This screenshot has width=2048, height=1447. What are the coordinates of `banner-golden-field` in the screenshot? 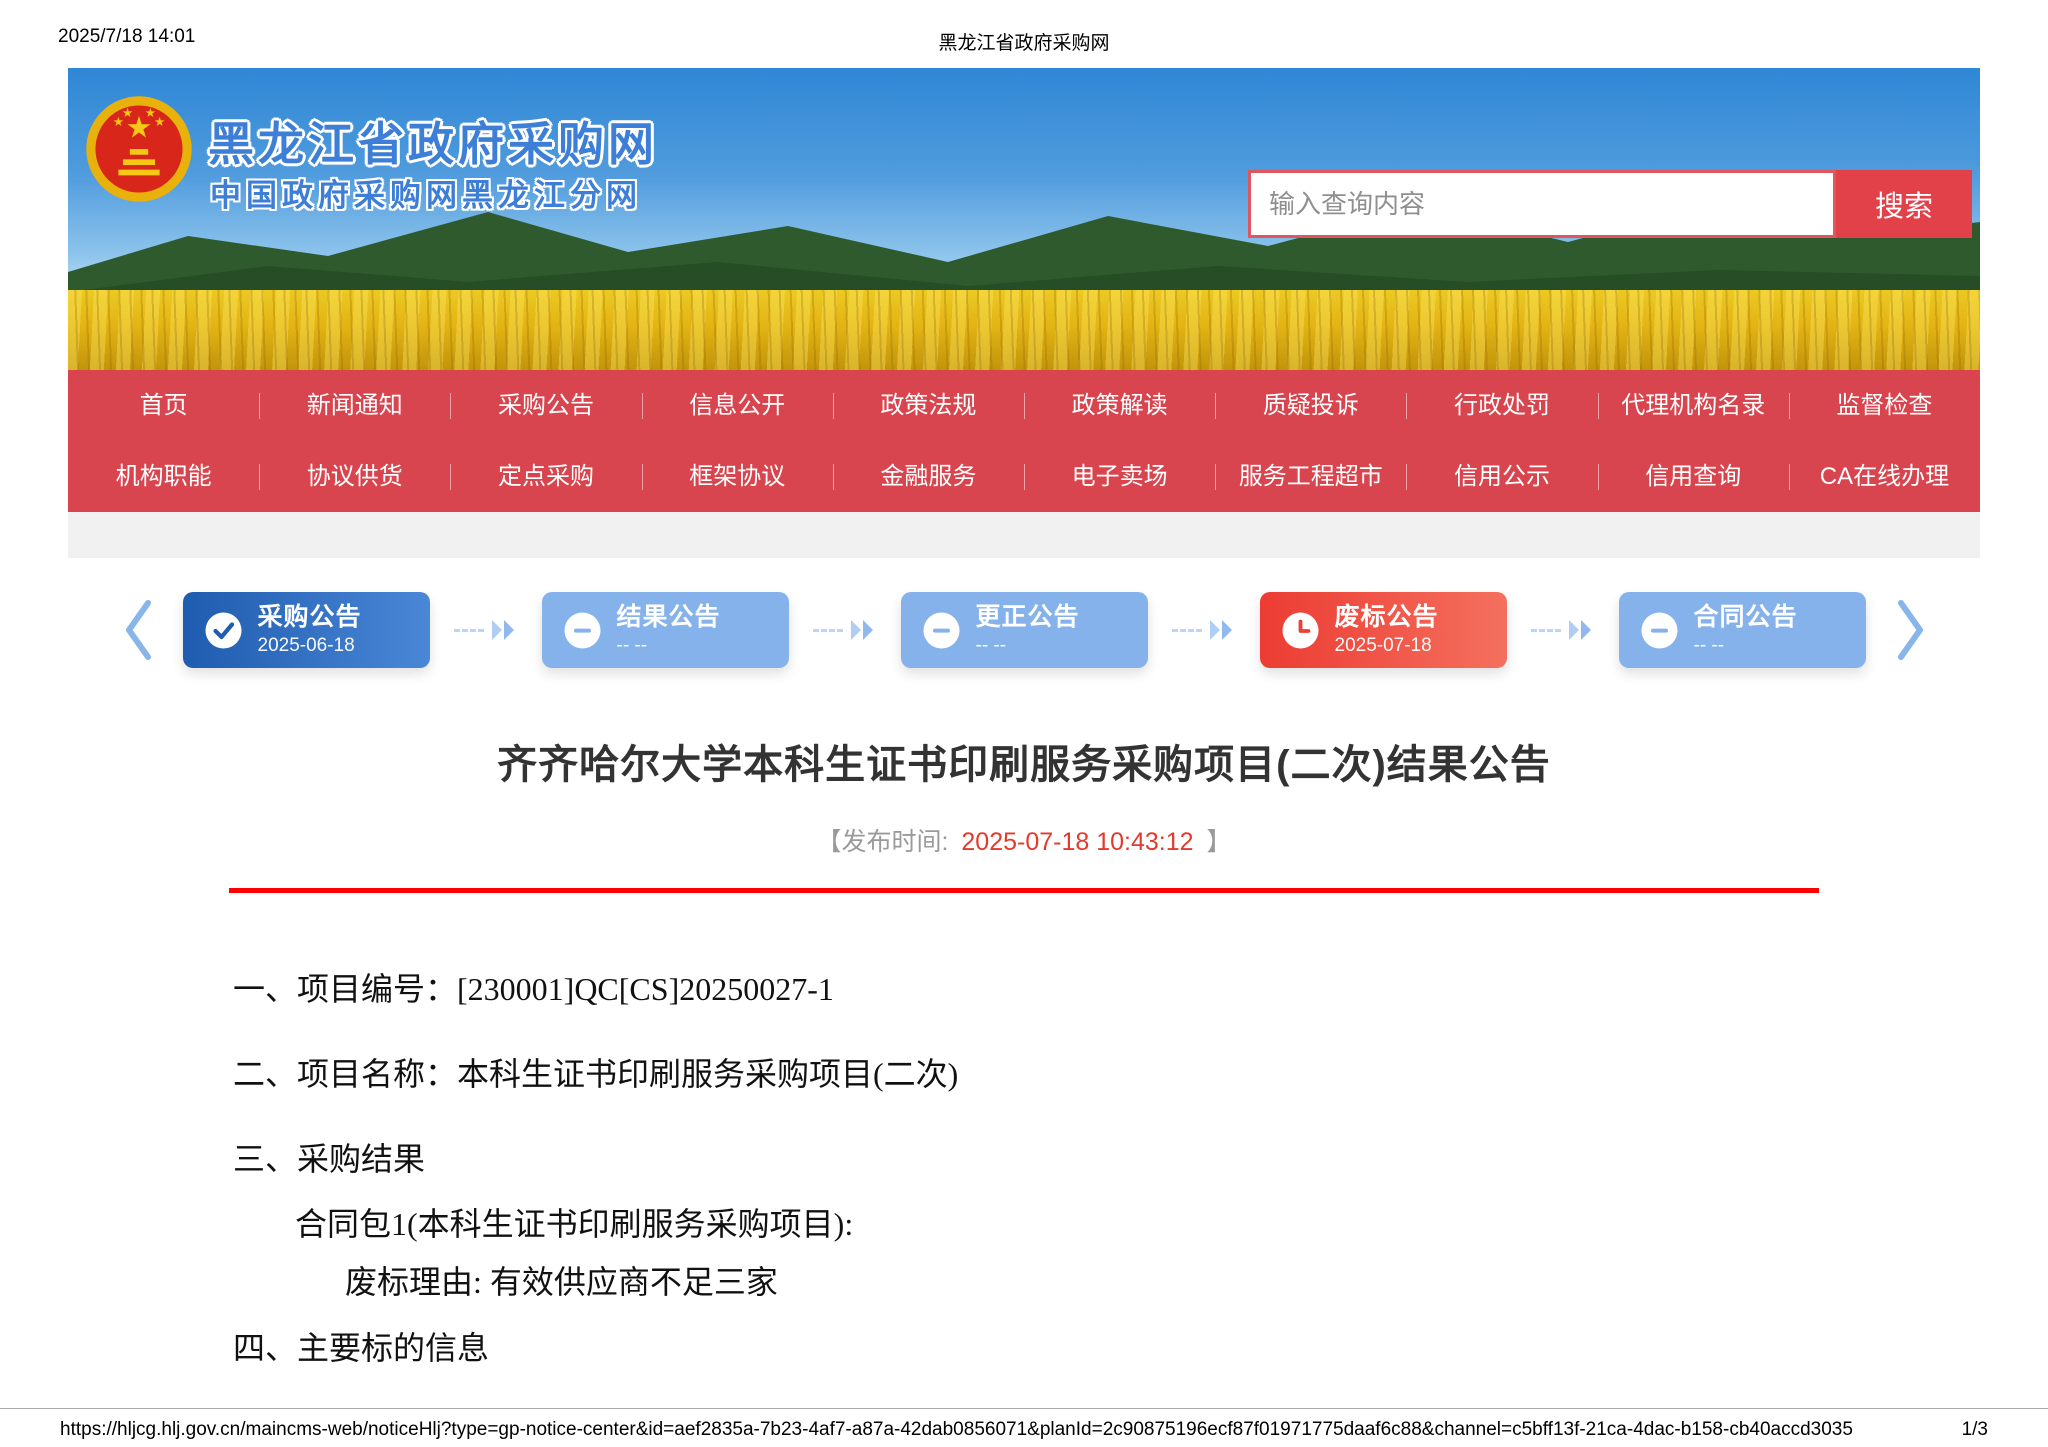 It's located at (1024, 330).